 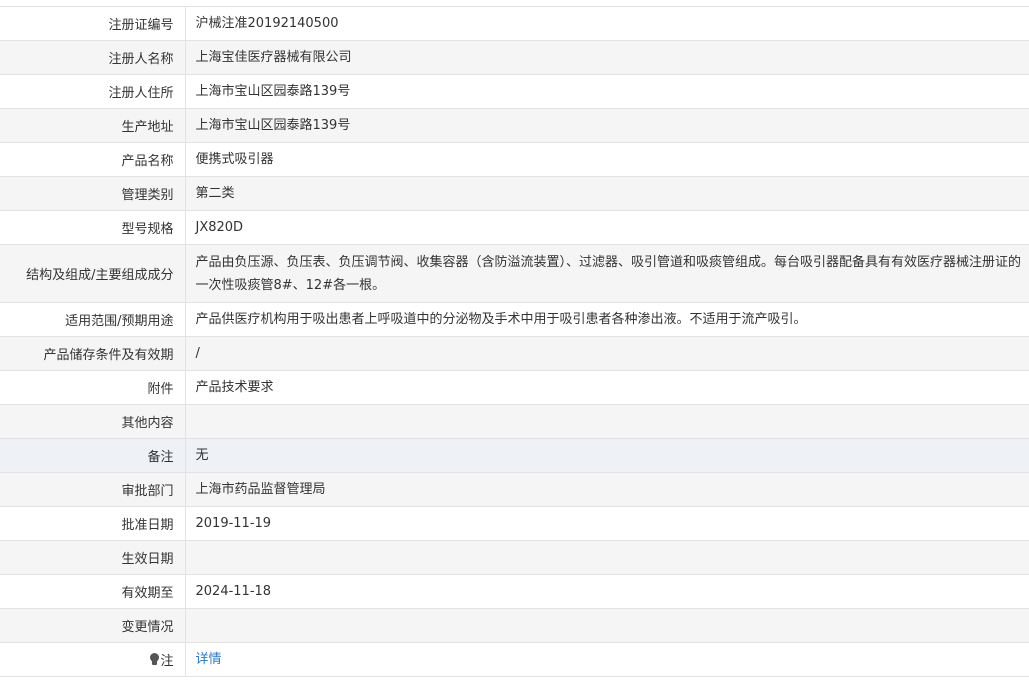 I want to click on row-value: 便携式吸引器, so click(x=607, y=159).